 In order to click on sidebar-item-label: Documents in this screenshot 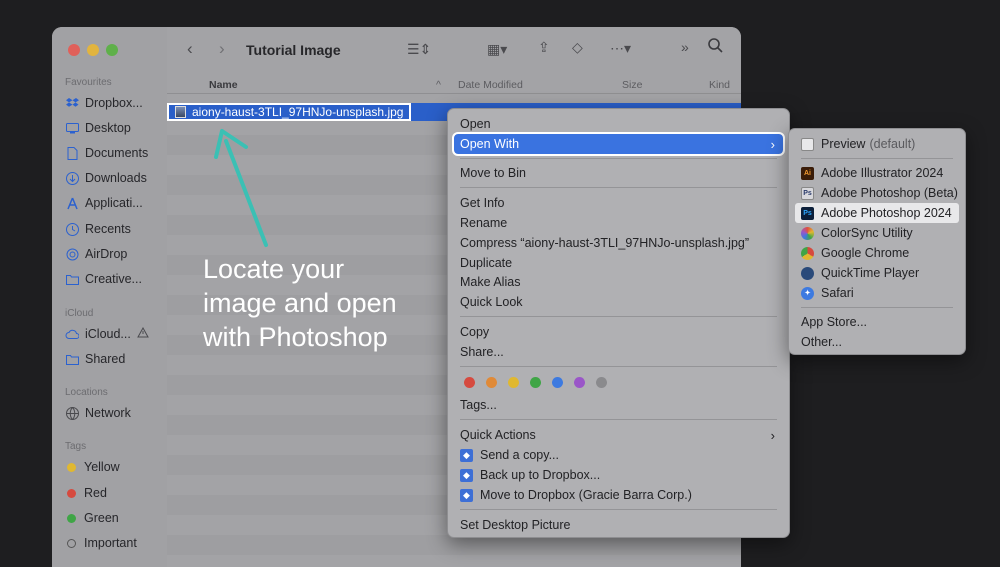, I will do `click(117, 153)`.